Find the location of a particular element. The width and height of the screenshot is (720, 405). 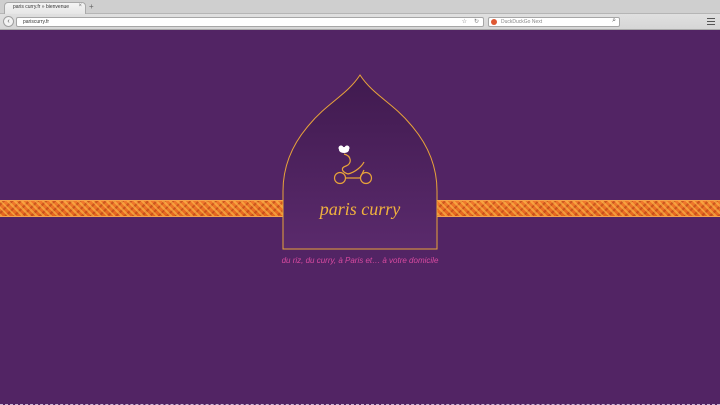

duckduckgo-icon is located at coordinates (494, 22).